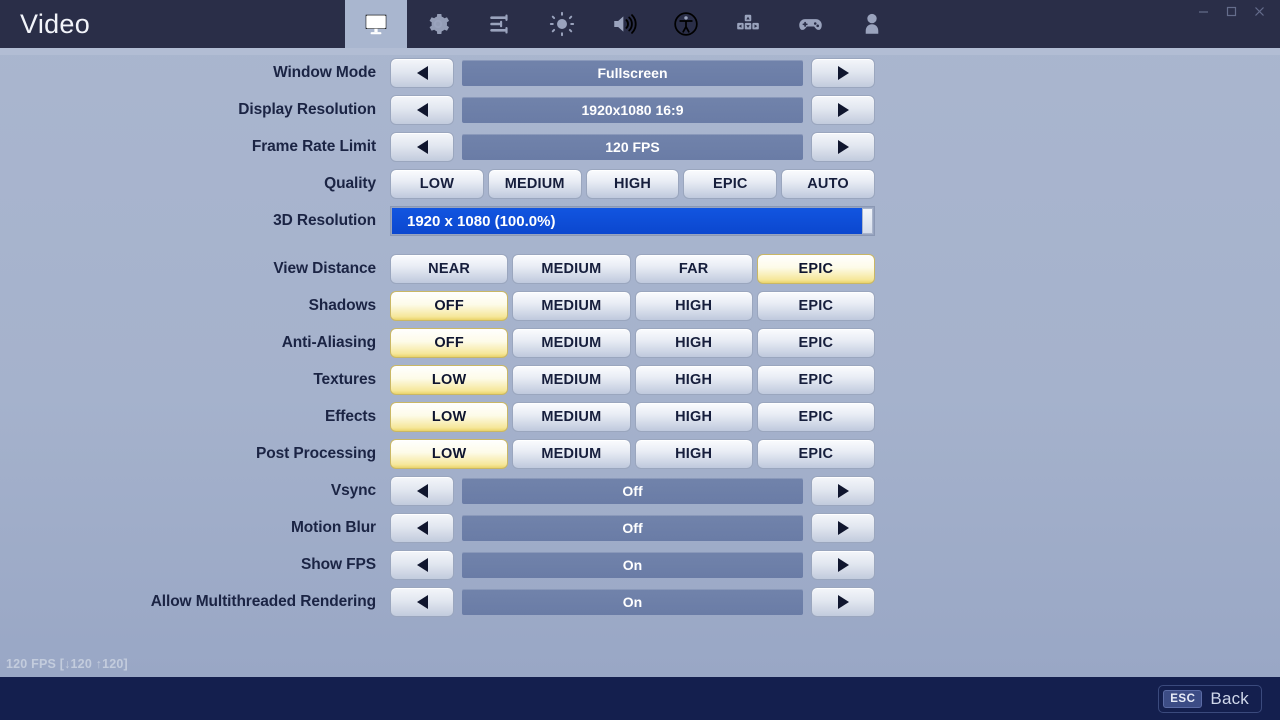 Image resolution: width=1280 pixels, height=720 pixels. I want to click on setting-value-frame-rate-limit: 120 FPS, so click(632, 147).